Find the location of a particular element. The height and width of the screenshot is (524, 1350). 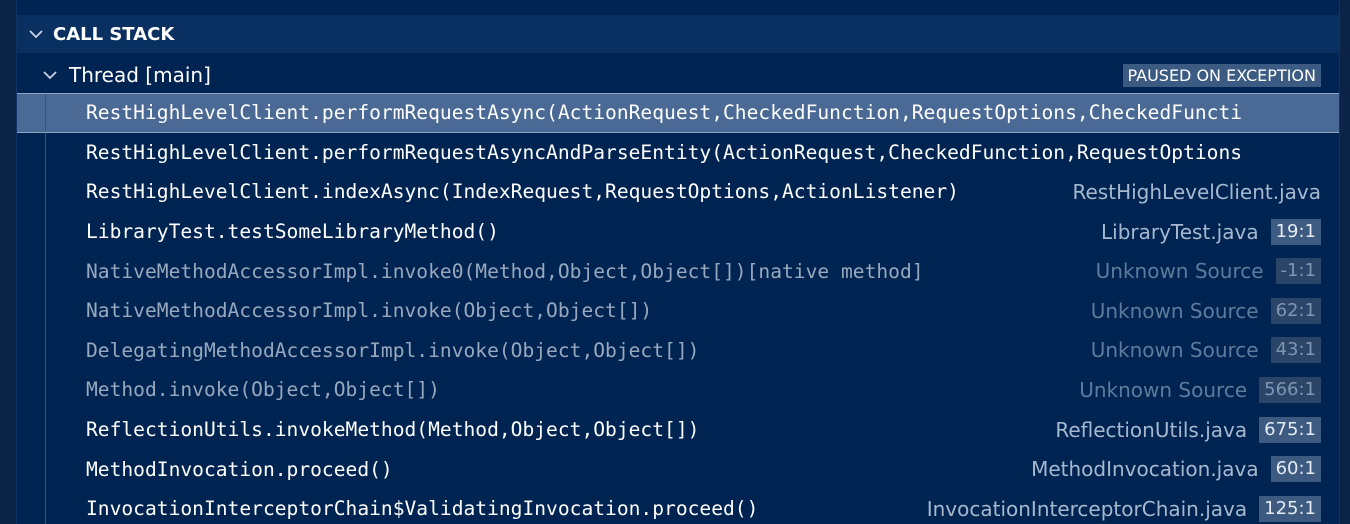

frame-line-badge: 675:1 is located at coordinates (1290, 429).